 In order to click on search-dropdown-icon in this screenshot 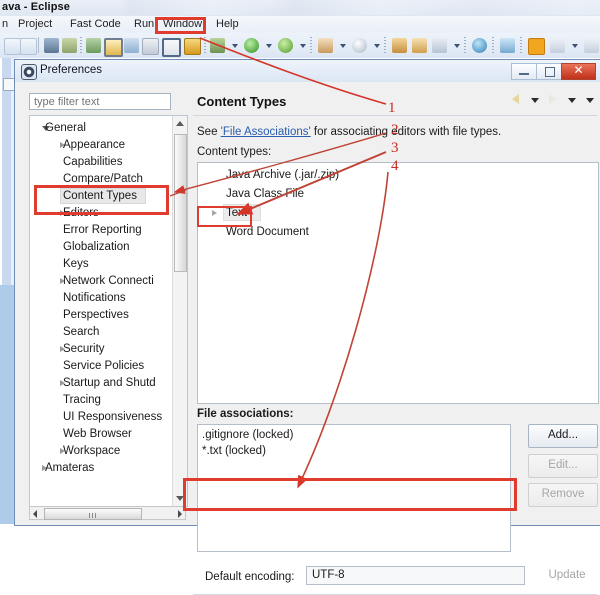, I will do `click(343, 46)`.